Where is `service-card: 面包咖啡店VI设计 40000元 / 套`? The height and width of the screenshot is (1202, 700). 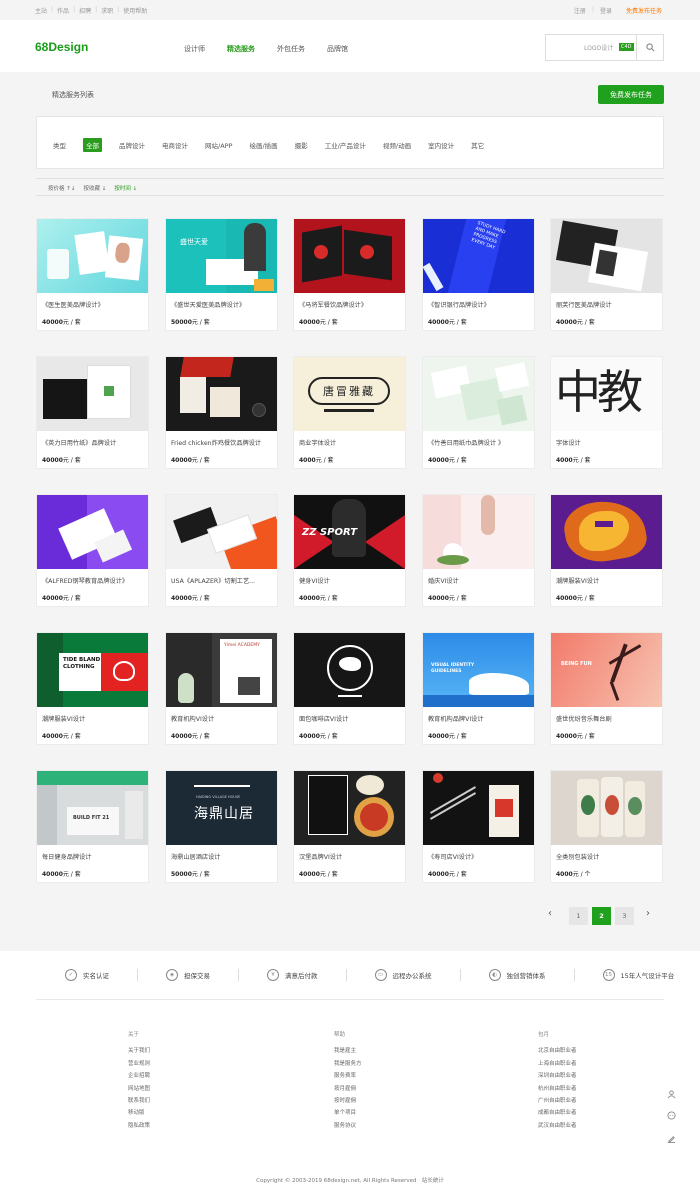 service-card: 面包咖啡店VI设计 40000元 / 套 is located at coordinates (349, 688).